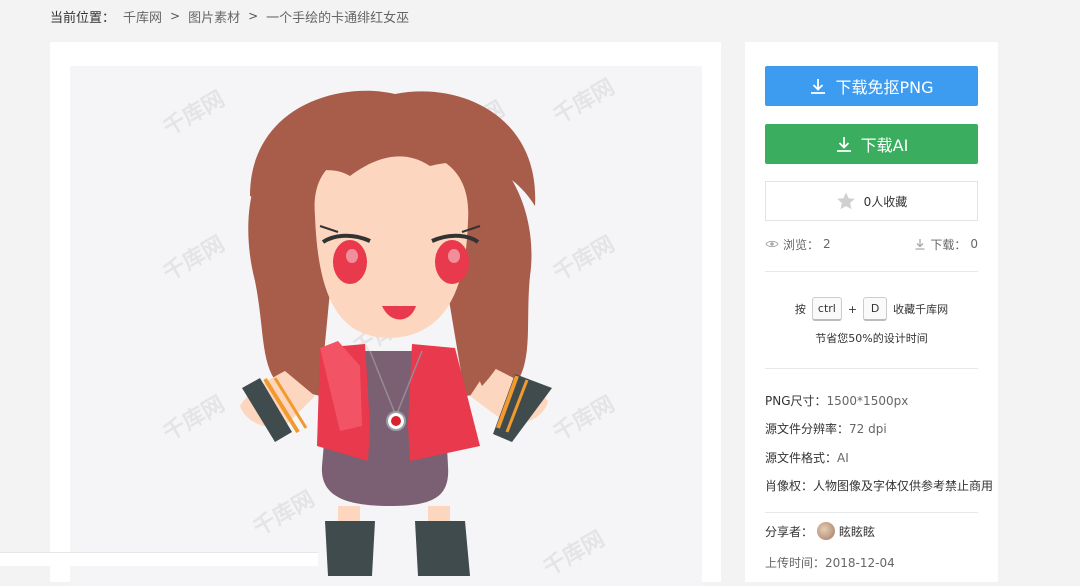  What do you see at coordinates (843, 458) in the screenshot?
I see `format-value: AI` at bounding box center [843, 458].